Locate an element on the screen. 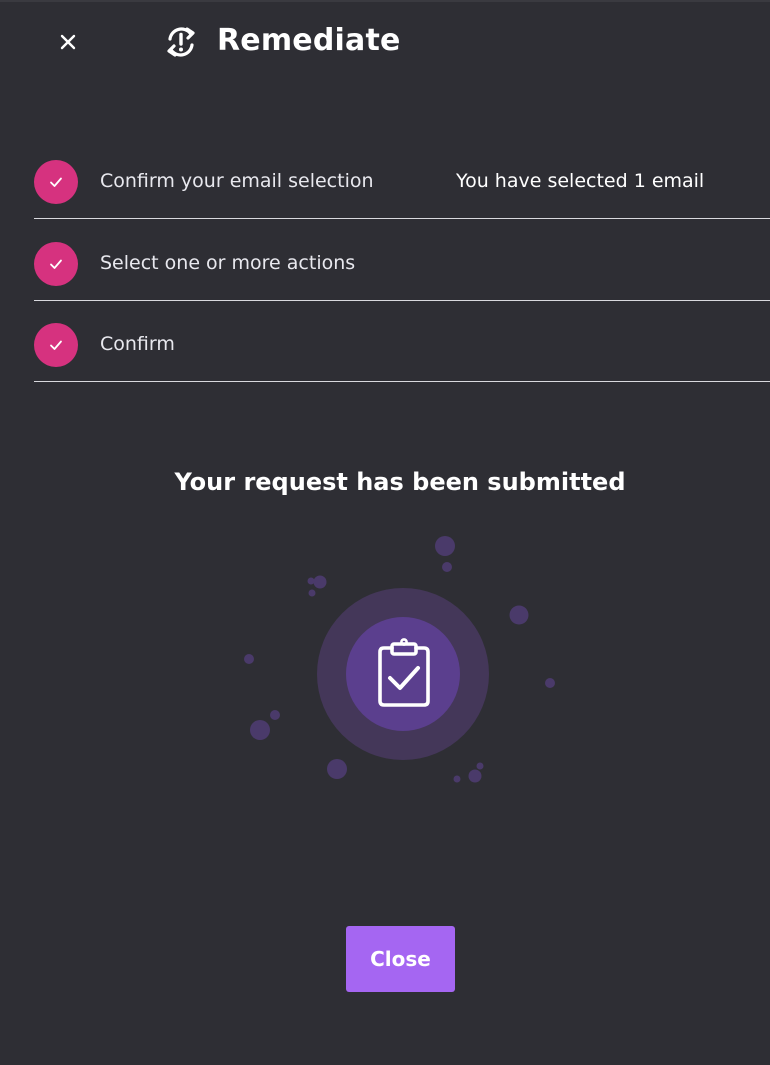 The image size is (770, 1065). submission-success-illustration is located at coordinates (400, 660).